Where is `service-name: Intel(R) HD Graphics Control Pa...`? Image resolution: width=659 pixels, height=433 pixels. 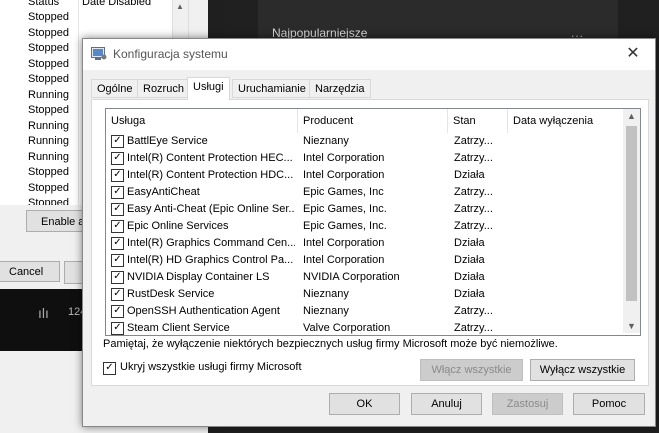
service-name: Intel(R) HD Graphics Control Pa... is located at coordinates (210, 260).